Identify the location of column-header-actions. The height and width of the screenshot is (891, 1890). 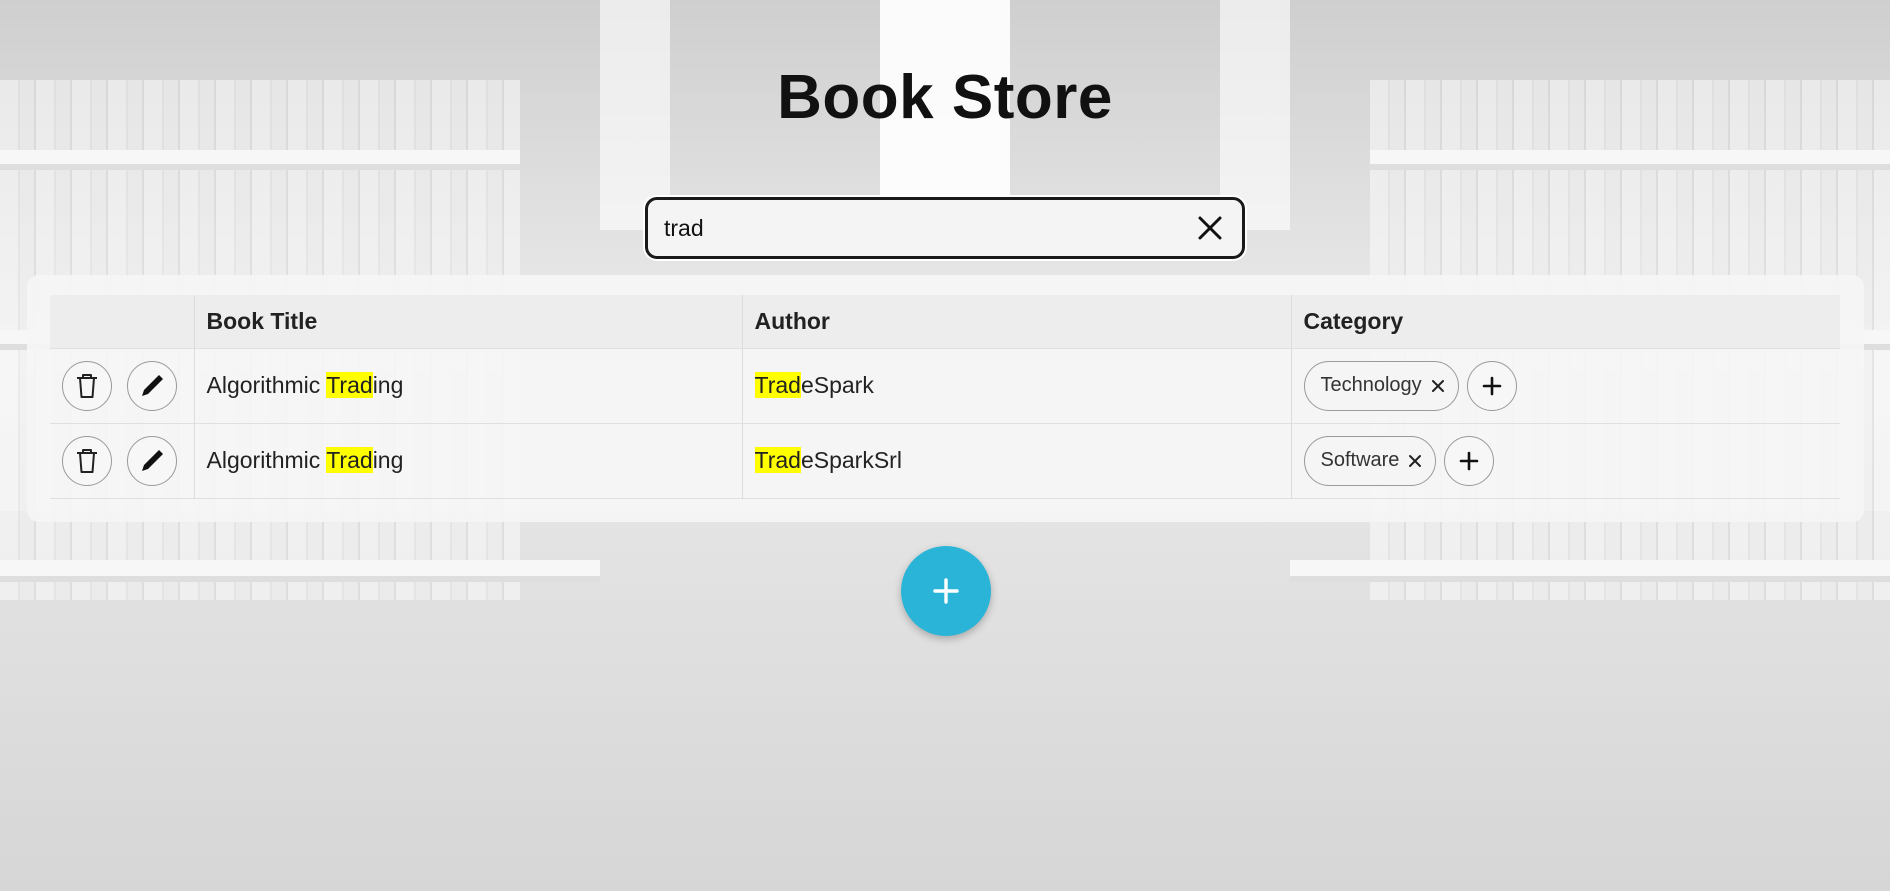
(122, 321).